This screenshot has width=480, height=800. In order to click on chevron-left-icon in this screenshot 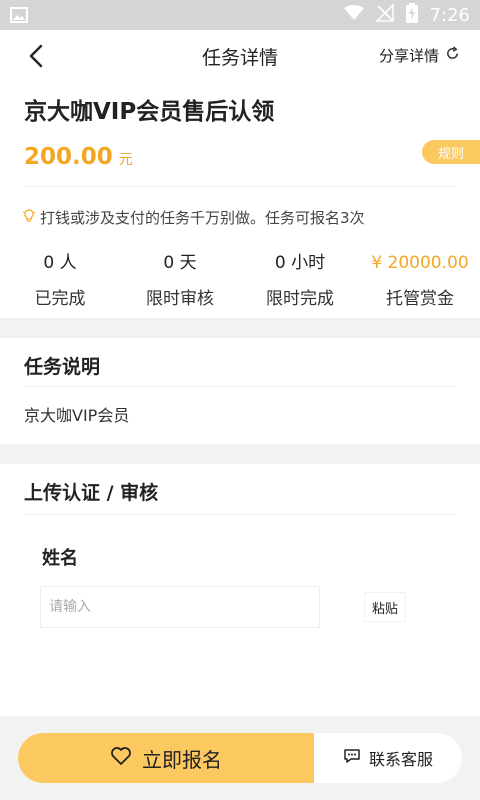, I will do `click(36, 56)`.